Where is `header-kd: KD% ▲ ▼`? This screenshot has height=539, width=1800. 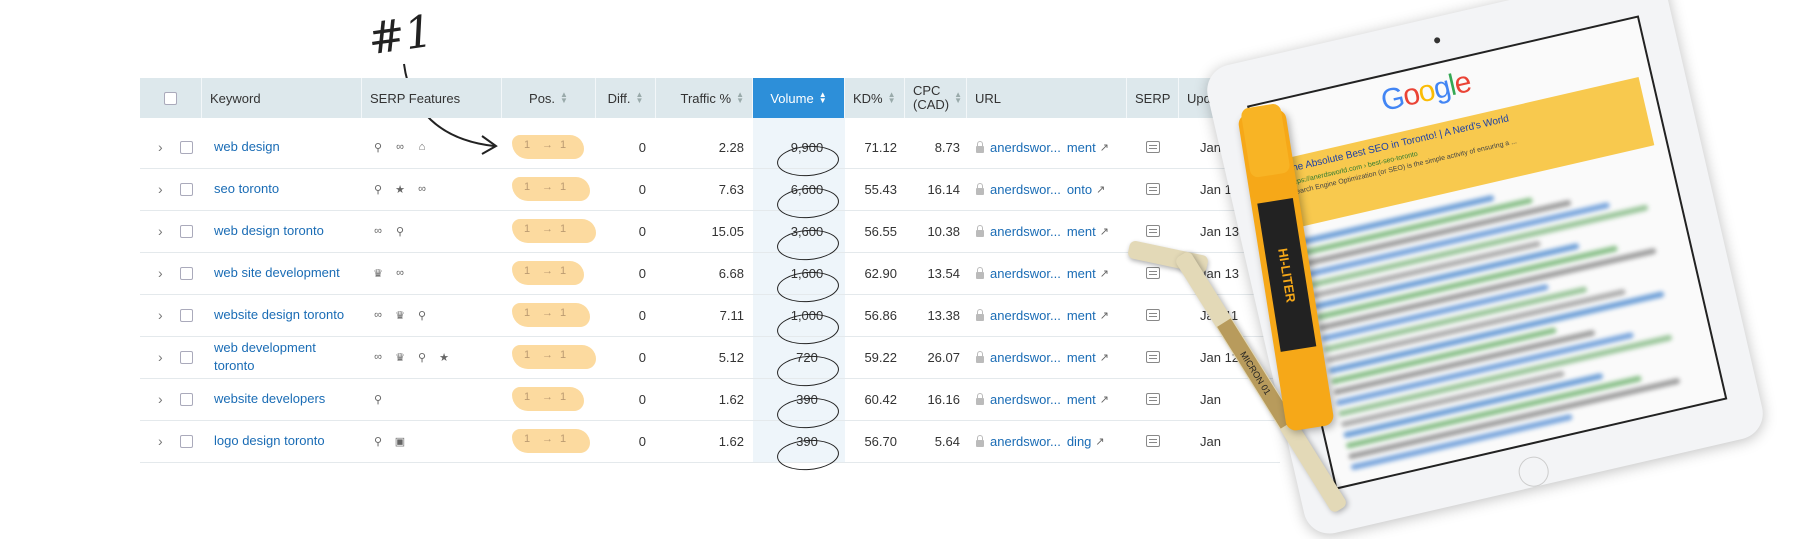
header-kd: KD% ▲ ▼ is located at coordinates (875, 98).